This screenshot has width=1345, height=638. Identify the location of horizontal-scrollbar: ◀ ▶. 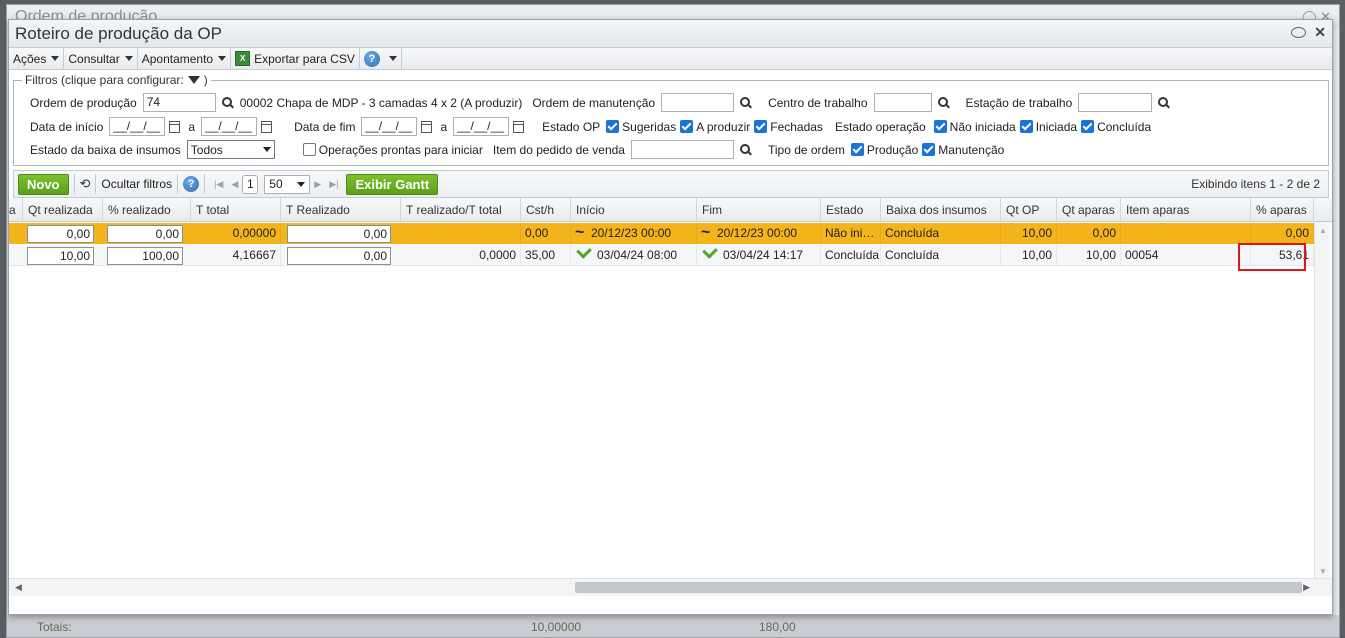
(670, 587).